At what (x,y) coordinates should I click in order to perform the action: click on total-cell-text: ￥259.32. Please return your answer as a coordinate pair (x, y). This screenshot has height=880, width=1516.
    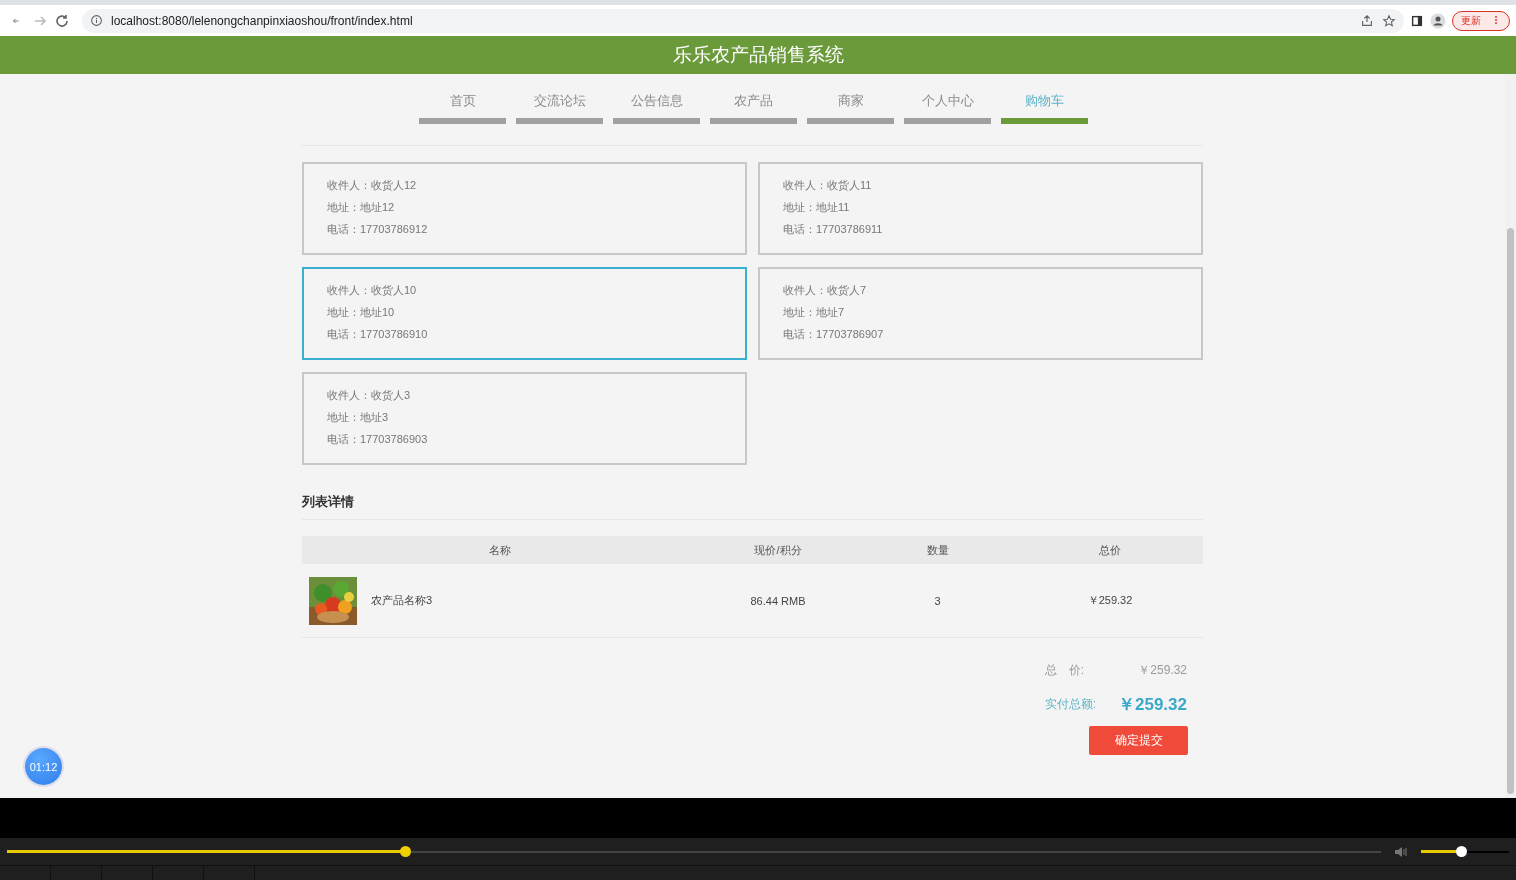
    Looking at the image, I should click on (1110, 600).